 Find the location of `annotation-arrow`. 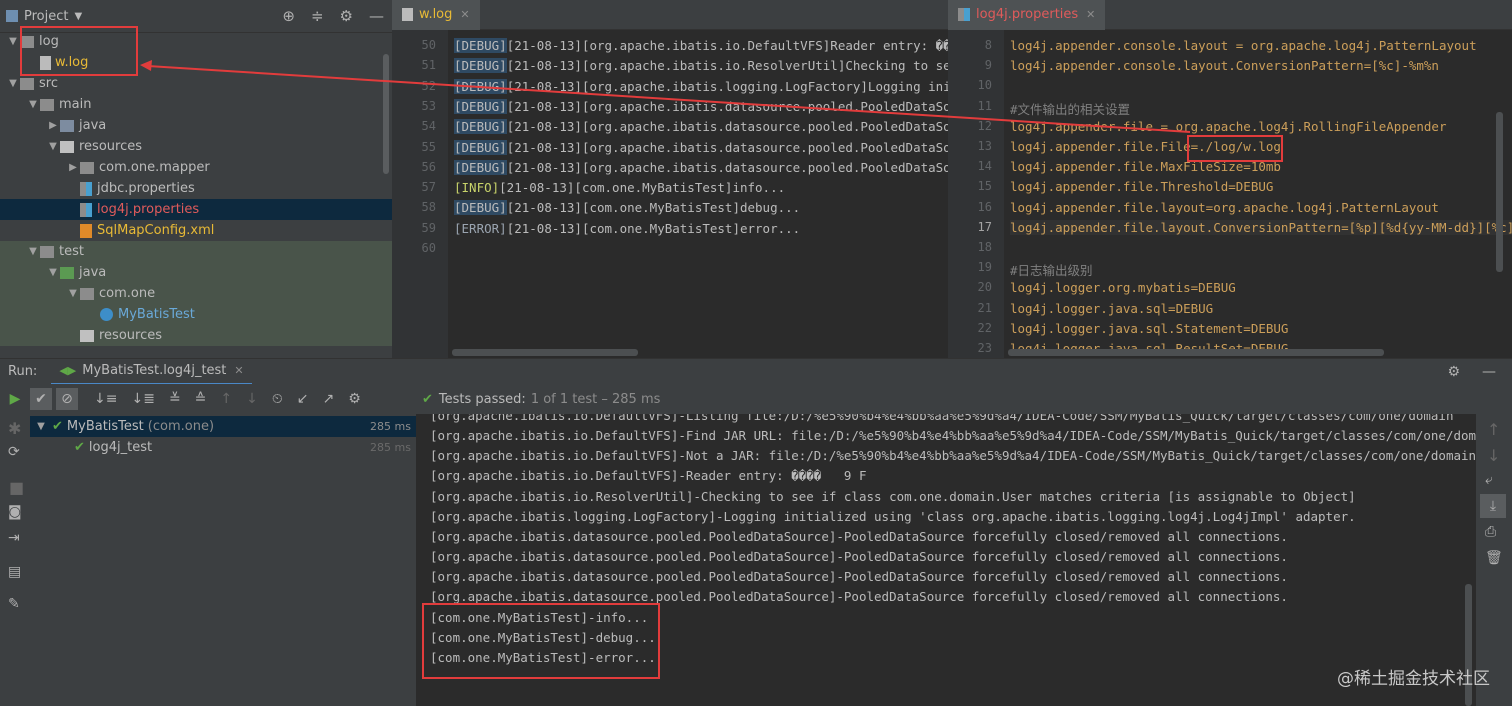

annotation-arrow is located at coordinates (665, 96).